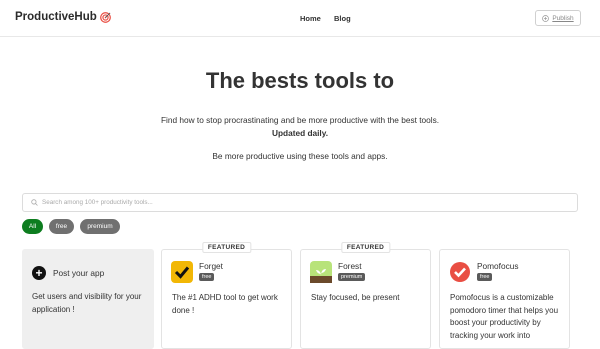  Describe the element at coordinates (352, 277) in the screenshot. I see `tier-badge: premium` at that location.